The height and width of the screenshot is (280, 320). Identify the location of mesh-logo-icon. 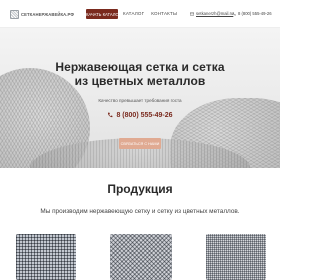
(14, 14).